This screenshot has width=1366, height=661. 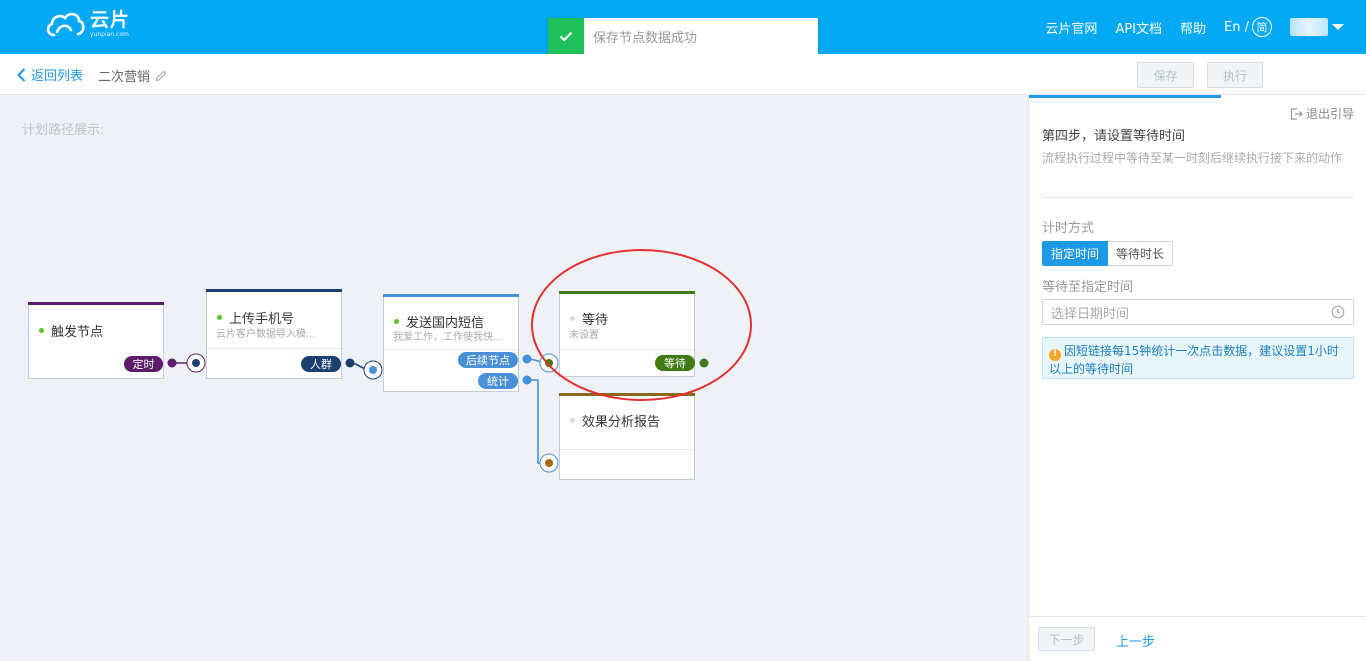 I want to click on node-tag-statistics: 统计, so click(x=498, y=381).